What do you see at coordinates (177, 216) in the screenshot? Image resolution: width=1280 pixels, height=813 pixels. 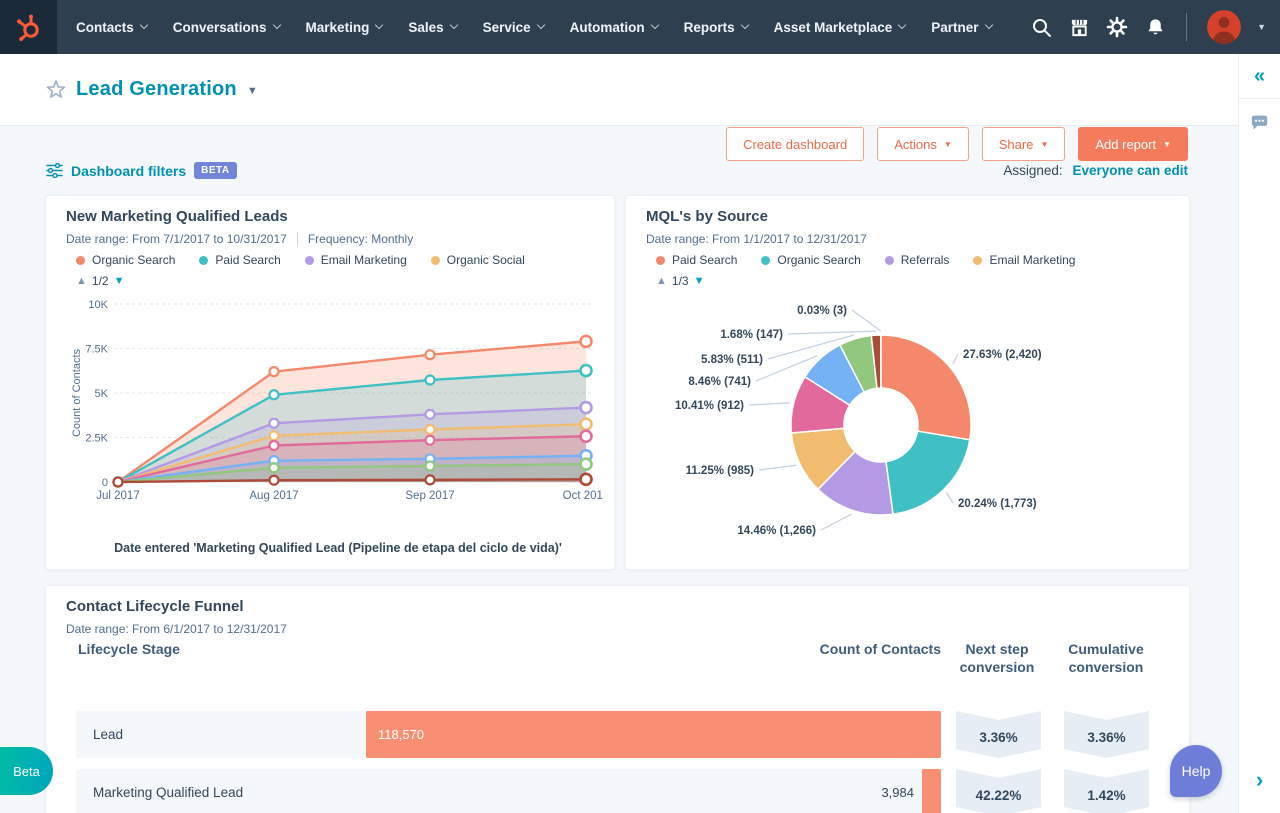 I see `report-title: New Marketing Qualified Leads` at bounding box center [177, 216].